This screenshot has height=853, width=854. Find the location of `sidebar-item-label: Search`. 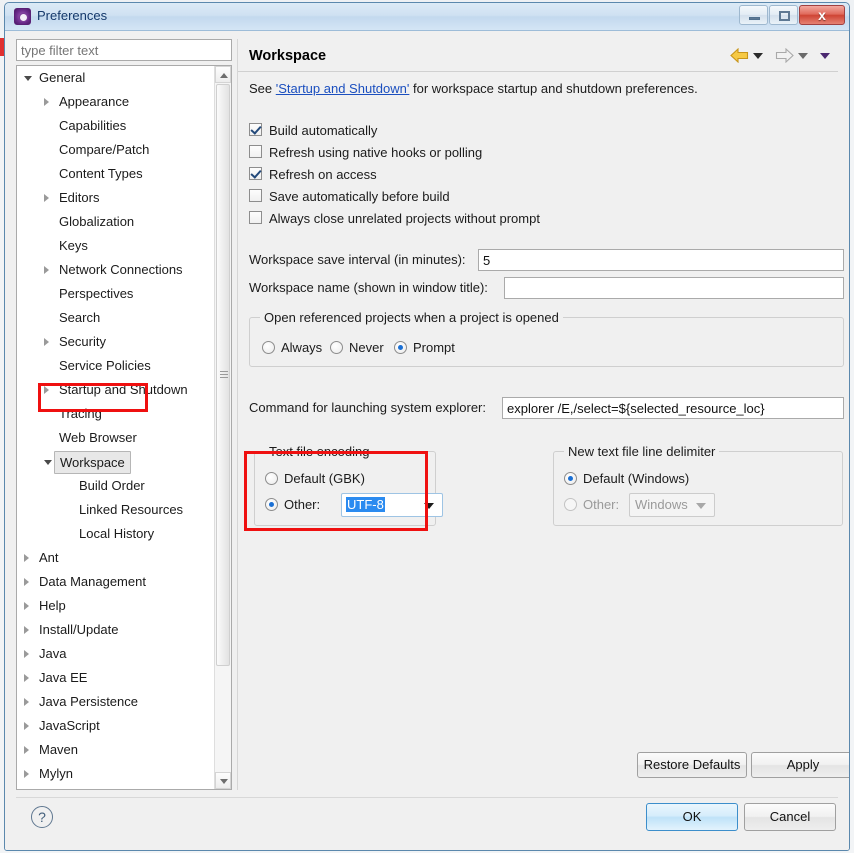

sidebar-item-label: Search is located at coordinates (80, 317).